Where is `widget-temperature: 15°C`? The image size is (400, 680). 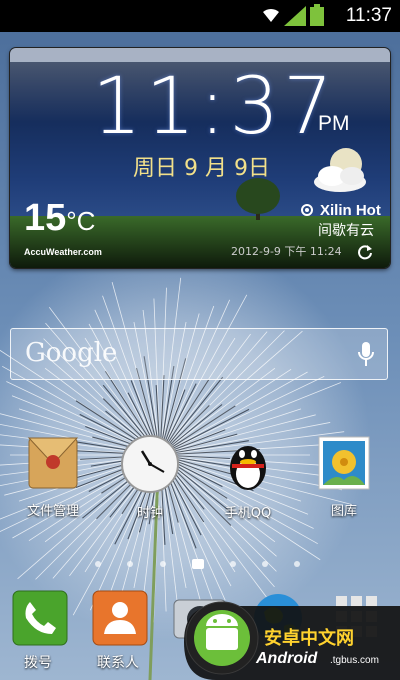
widget-temperature: 15°C is located at coordinates (59, 218).